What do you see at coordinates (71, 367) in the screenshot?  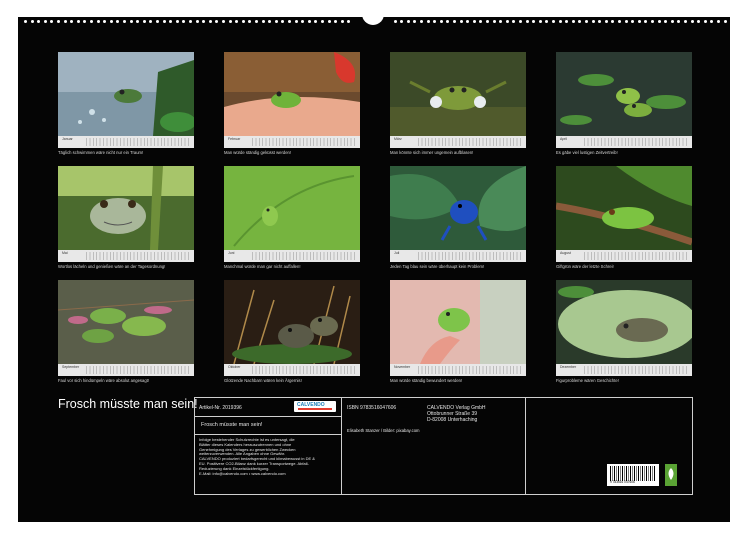 I see `month-label: September` at bounding box center [71, 367].